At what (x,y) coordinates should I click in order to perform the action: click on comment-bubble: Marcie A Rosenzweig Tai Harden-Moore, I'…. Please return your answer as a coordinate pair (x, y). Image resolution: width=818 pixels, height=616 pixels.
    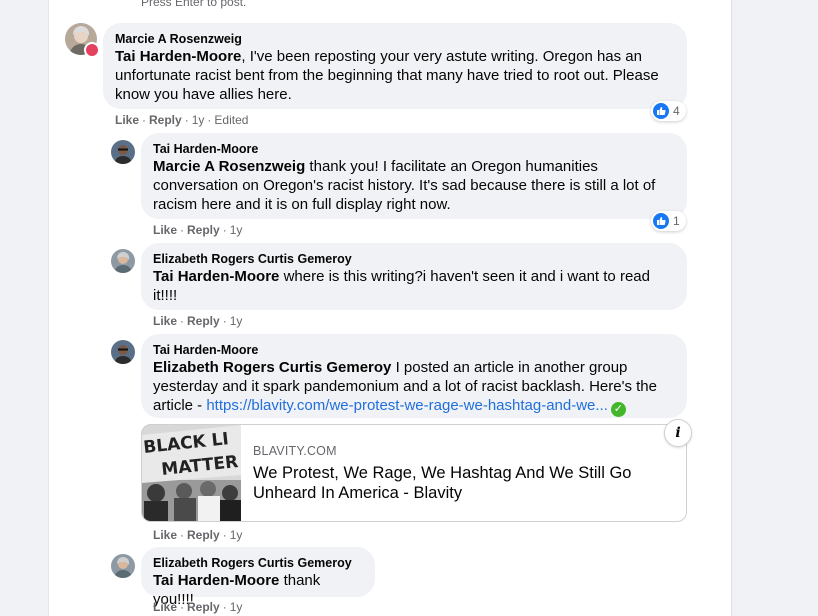
    Looking at the image, I should click on (395, 66).